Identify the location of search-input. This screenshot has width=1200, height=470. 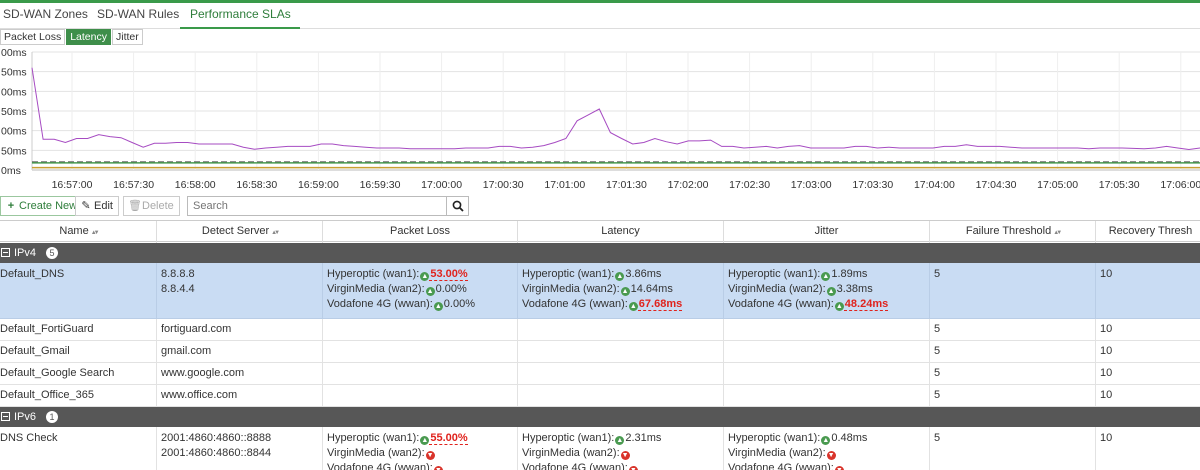
(317, 206).